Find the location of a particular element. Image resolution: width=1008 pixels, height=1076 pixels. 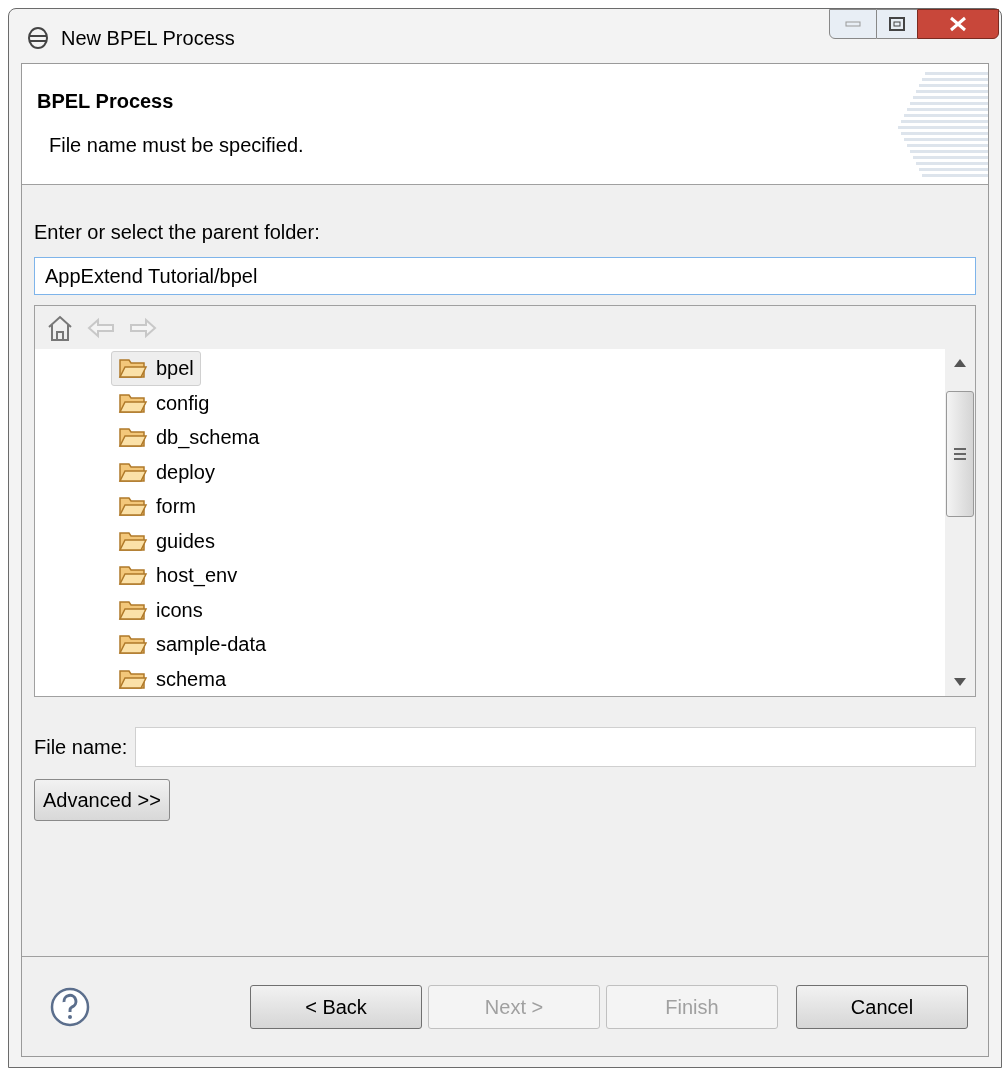

file-name-label: File name: is located at coordinates (81, 747).